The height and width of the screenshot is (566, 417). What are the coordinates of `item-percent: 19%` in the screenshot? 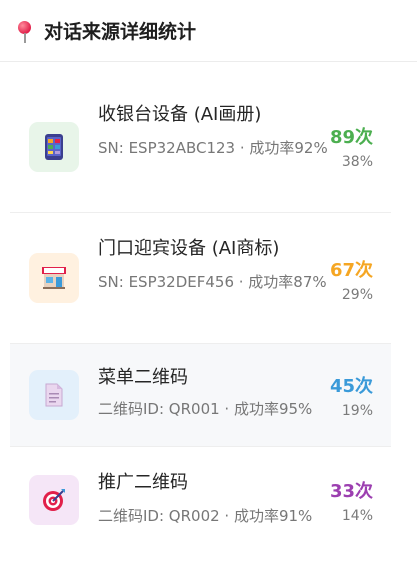 It's located at (357, 411).